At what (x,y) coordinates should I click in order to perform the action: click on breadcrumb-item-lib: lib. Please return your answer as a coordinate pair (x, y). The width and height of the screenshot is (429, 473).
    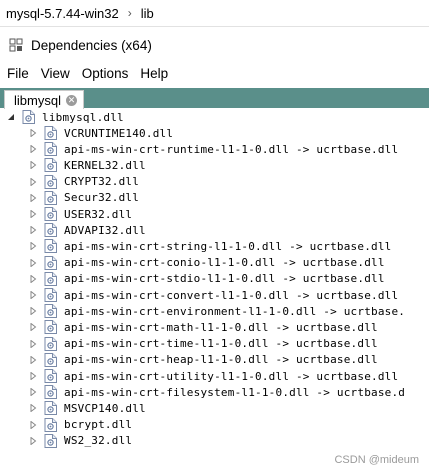
    Looking at the image, I should click on (147, 13).